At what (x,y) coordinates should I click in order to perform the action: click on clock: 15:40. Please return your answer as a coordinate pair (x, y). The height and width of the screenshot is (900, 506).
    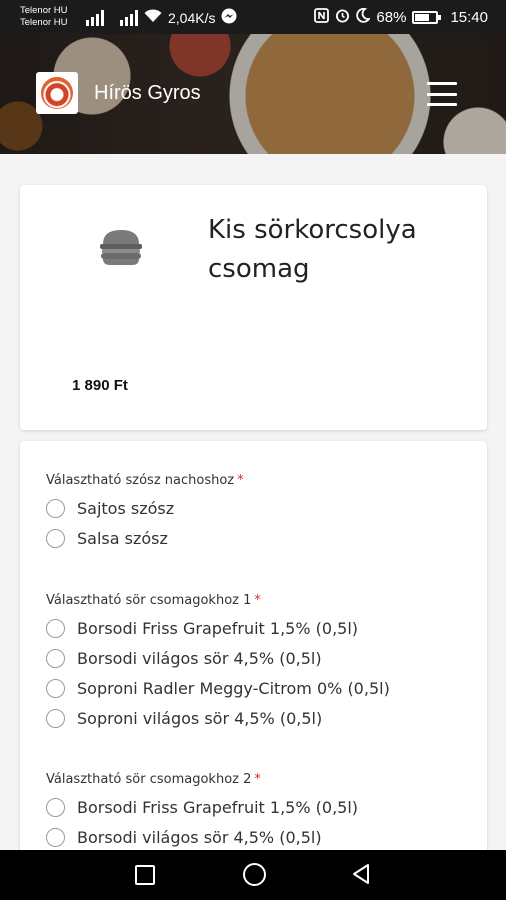
    Looking at the image, I should click on (469, 17).